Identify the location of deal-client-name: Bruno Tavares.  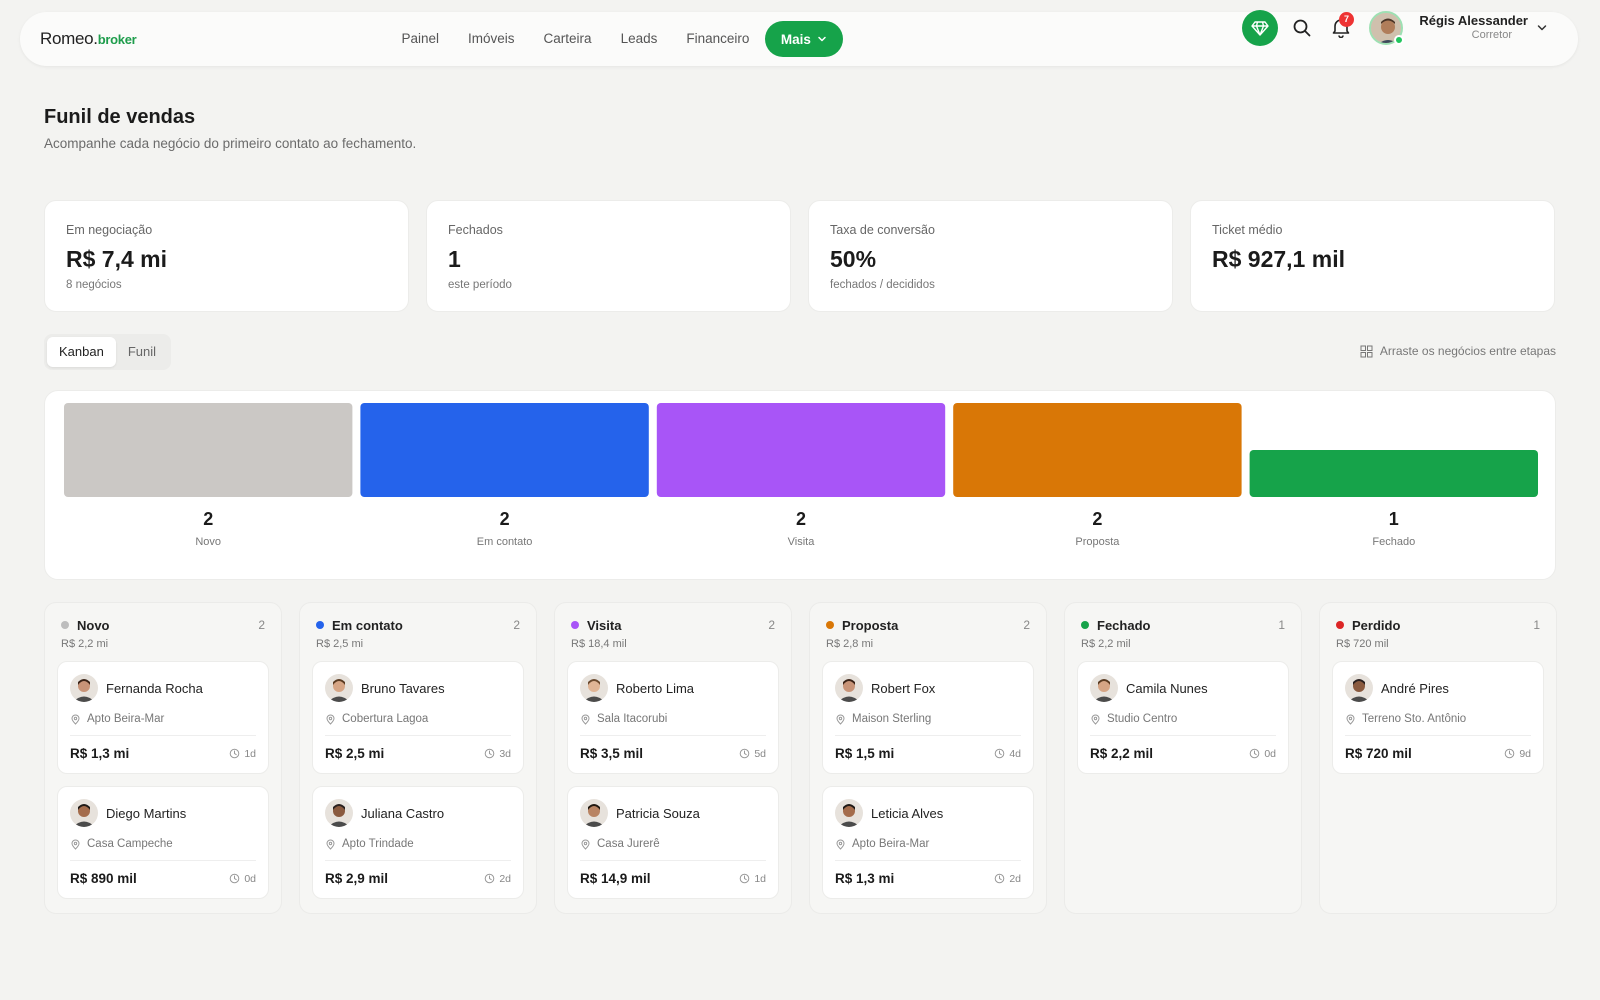
(403, 688).